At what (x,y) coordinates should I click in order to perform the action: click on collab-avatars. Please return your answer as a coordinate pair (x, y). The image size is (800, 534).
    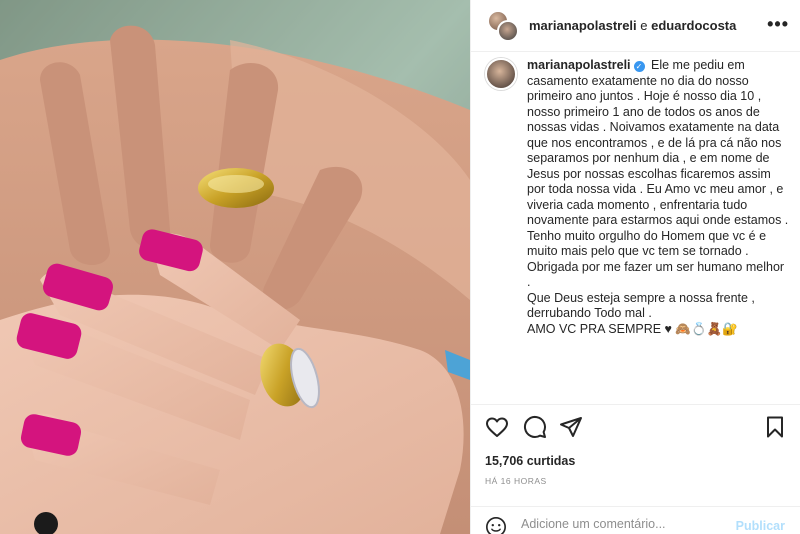
    Looking at the image, I should click on (505, 27).